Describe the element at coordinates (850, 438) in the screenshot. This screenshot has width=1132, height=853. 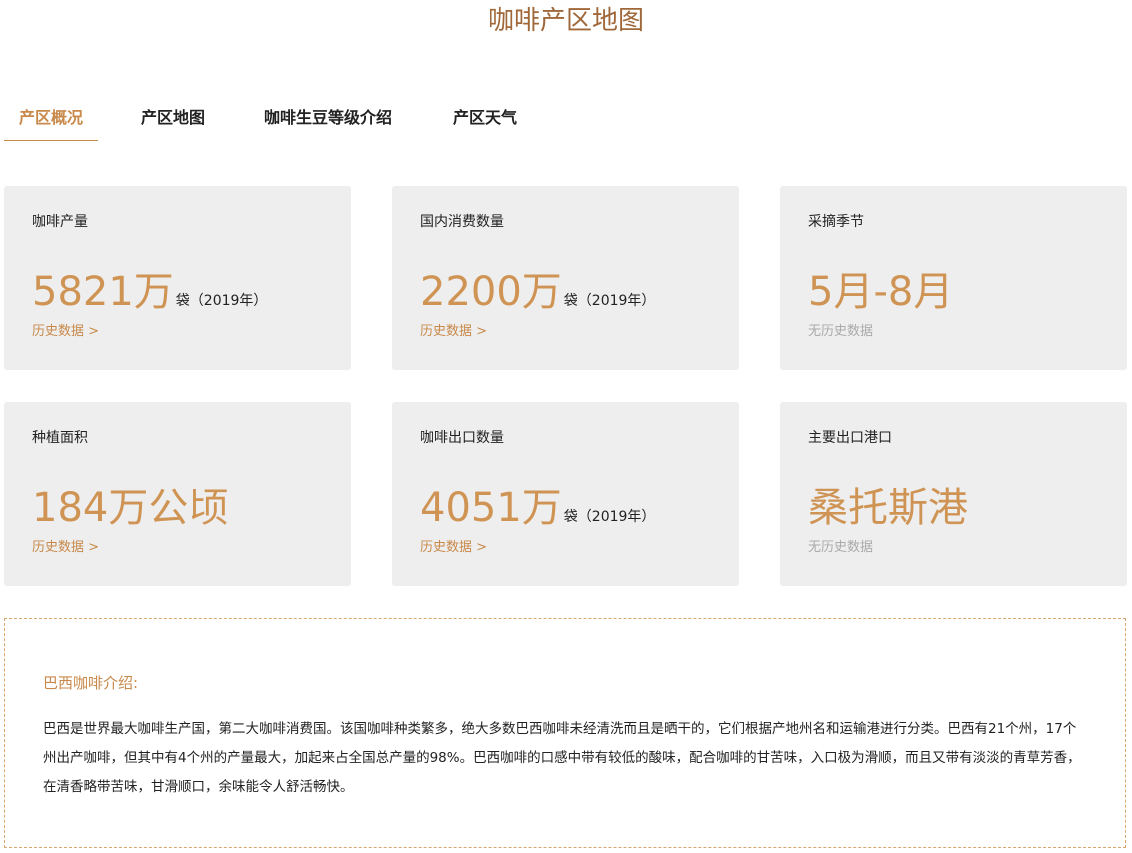
I see `stat-label: 主要出口港口` at that location.